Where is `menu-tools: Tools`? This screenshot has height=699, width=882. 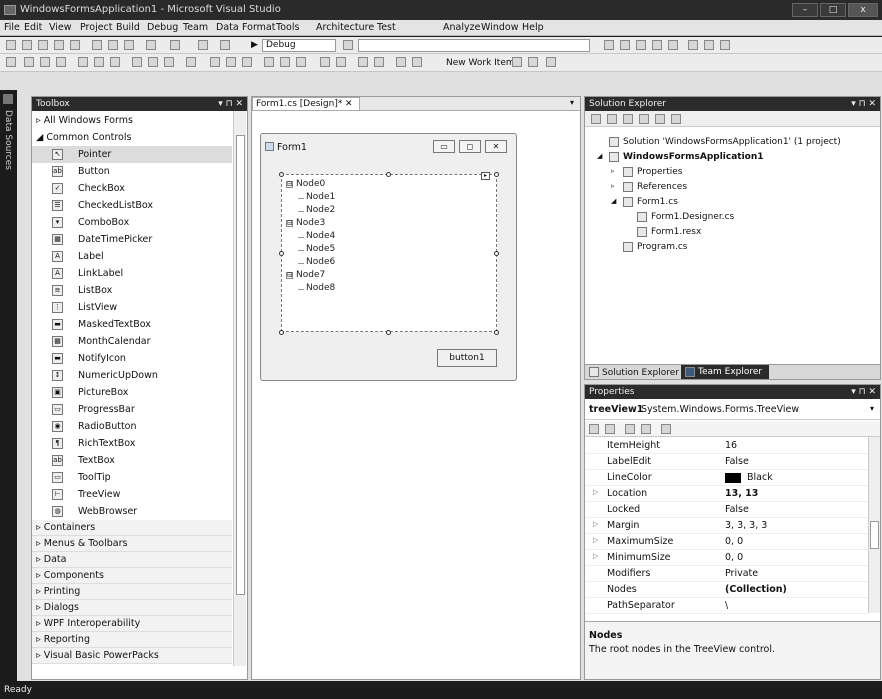
menu-tools: Tools is located at coordinates (287, 27).